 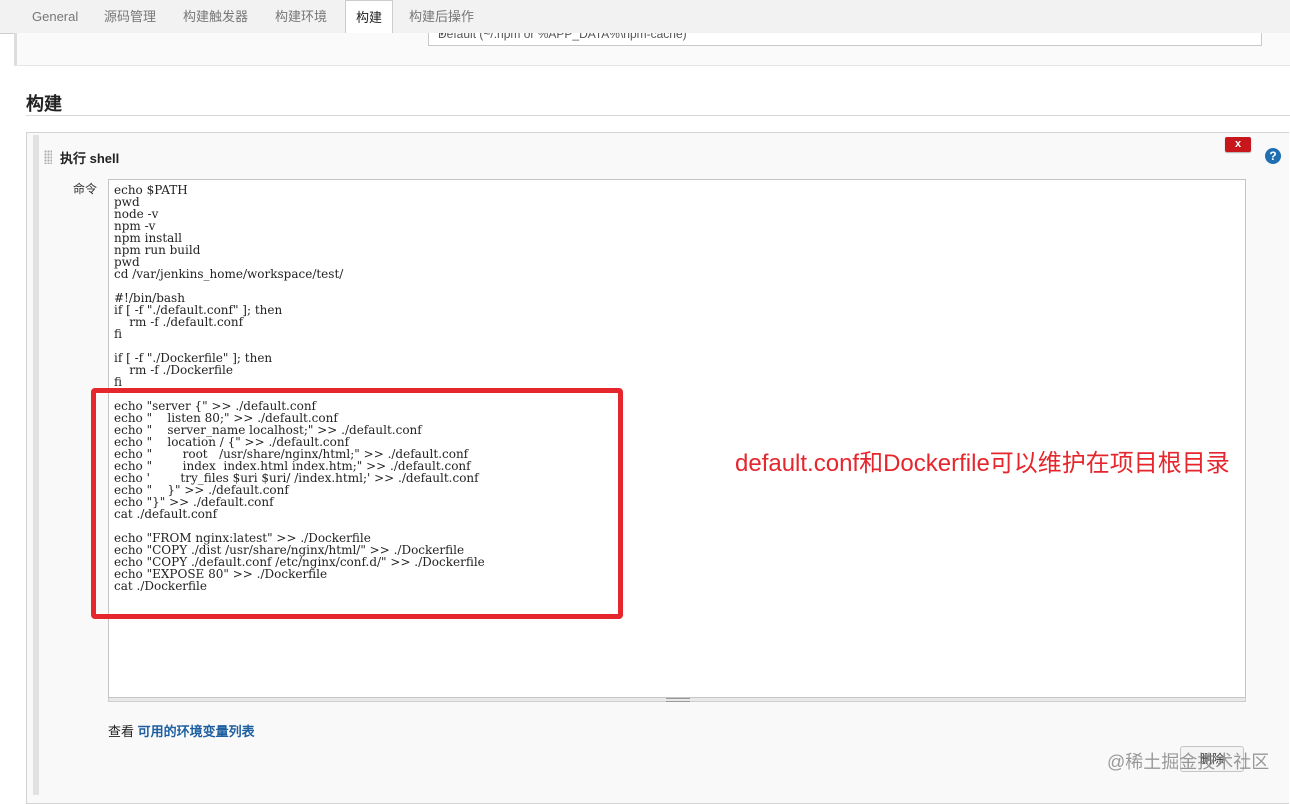 What do you see at coordinates (55, 16) in the screenshot?
I see `tab-general: General` at bounding box center [55, 16].